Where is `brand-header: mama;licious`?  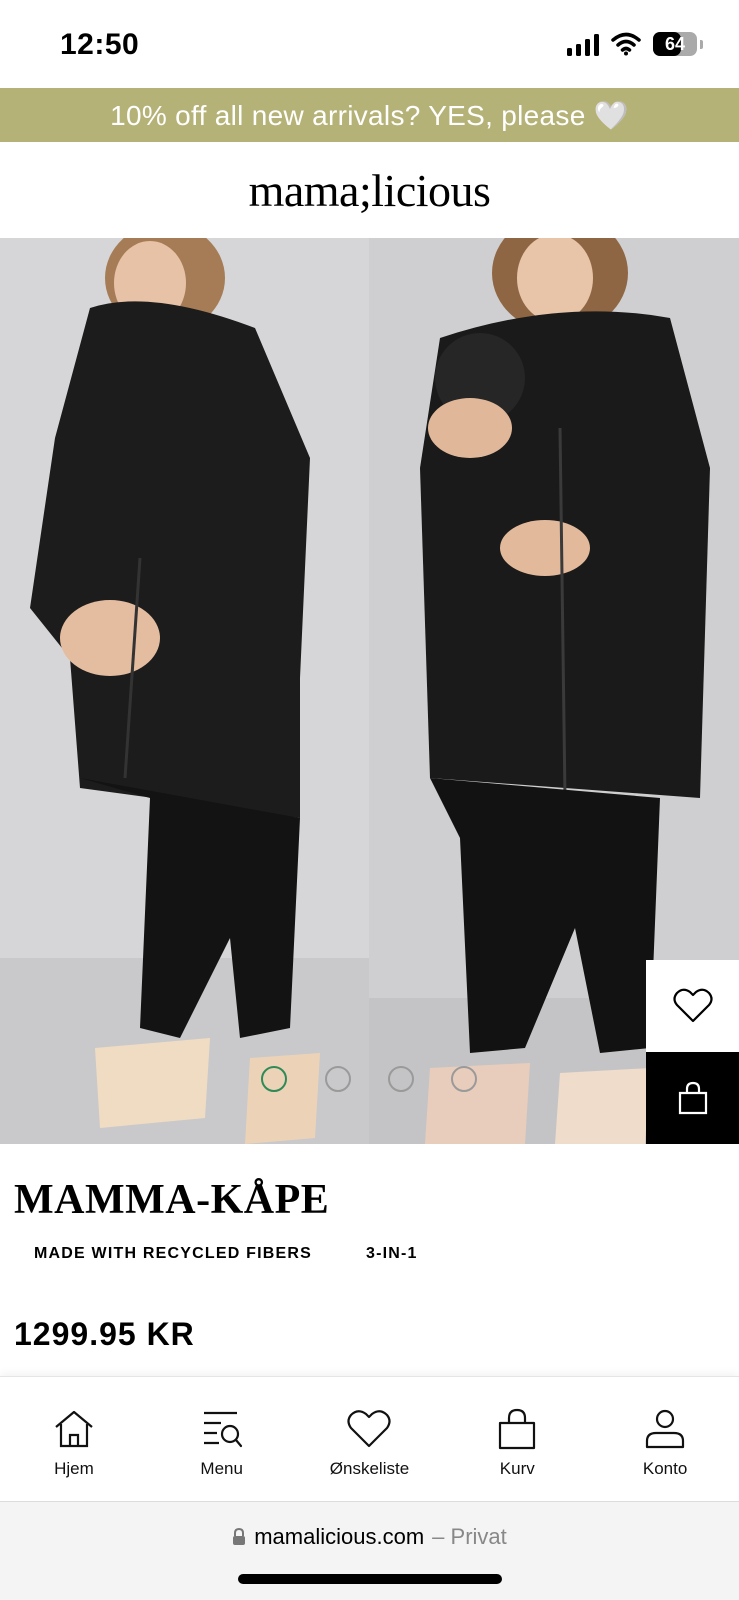 brand-header: mama;licious is located at coordinates (369, 190).